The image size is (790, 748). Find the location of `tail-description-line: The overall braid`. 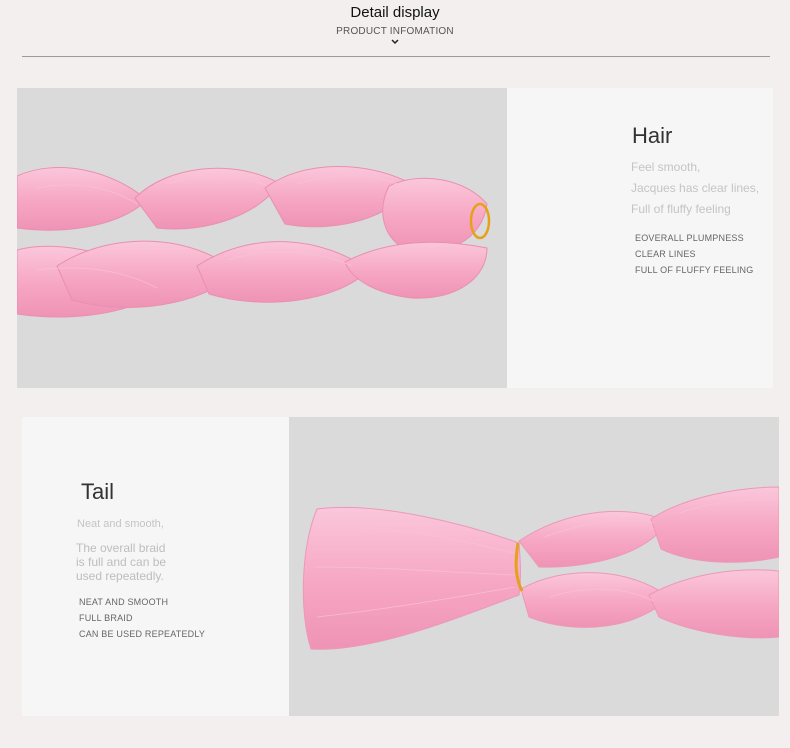

tail-description-line: The overall braid is located at coordinates (121, 548).